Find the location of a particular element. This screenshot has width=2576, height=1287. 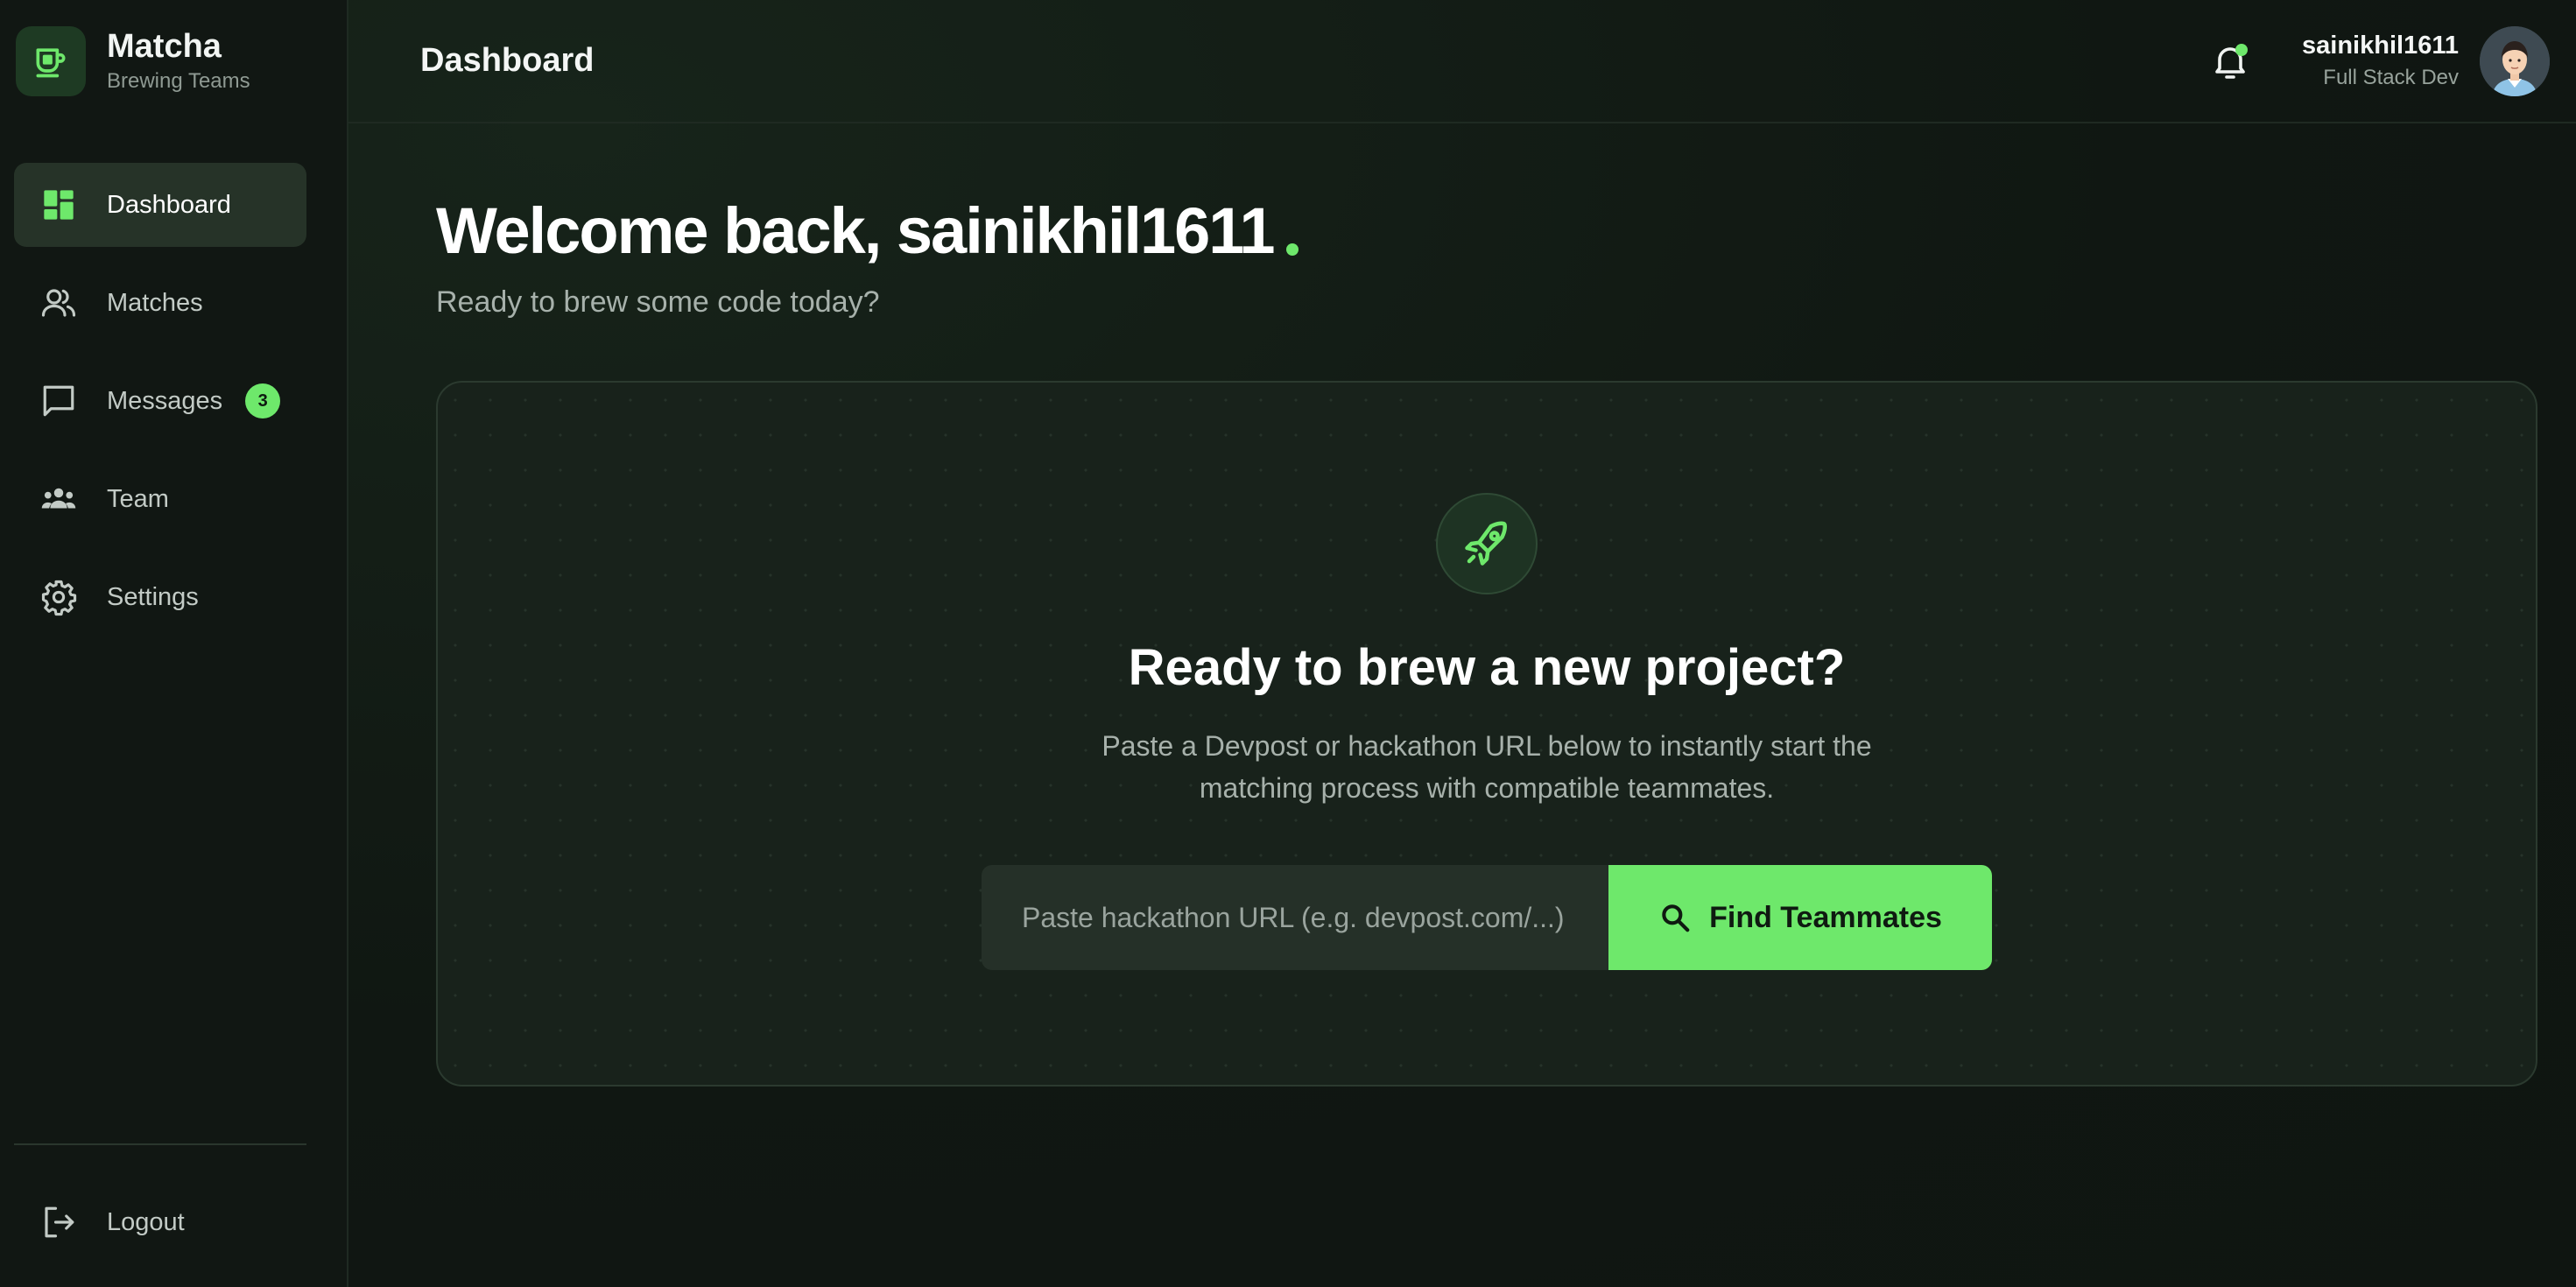

messages-count-badge: 3 is located at coordinates (263, 400).